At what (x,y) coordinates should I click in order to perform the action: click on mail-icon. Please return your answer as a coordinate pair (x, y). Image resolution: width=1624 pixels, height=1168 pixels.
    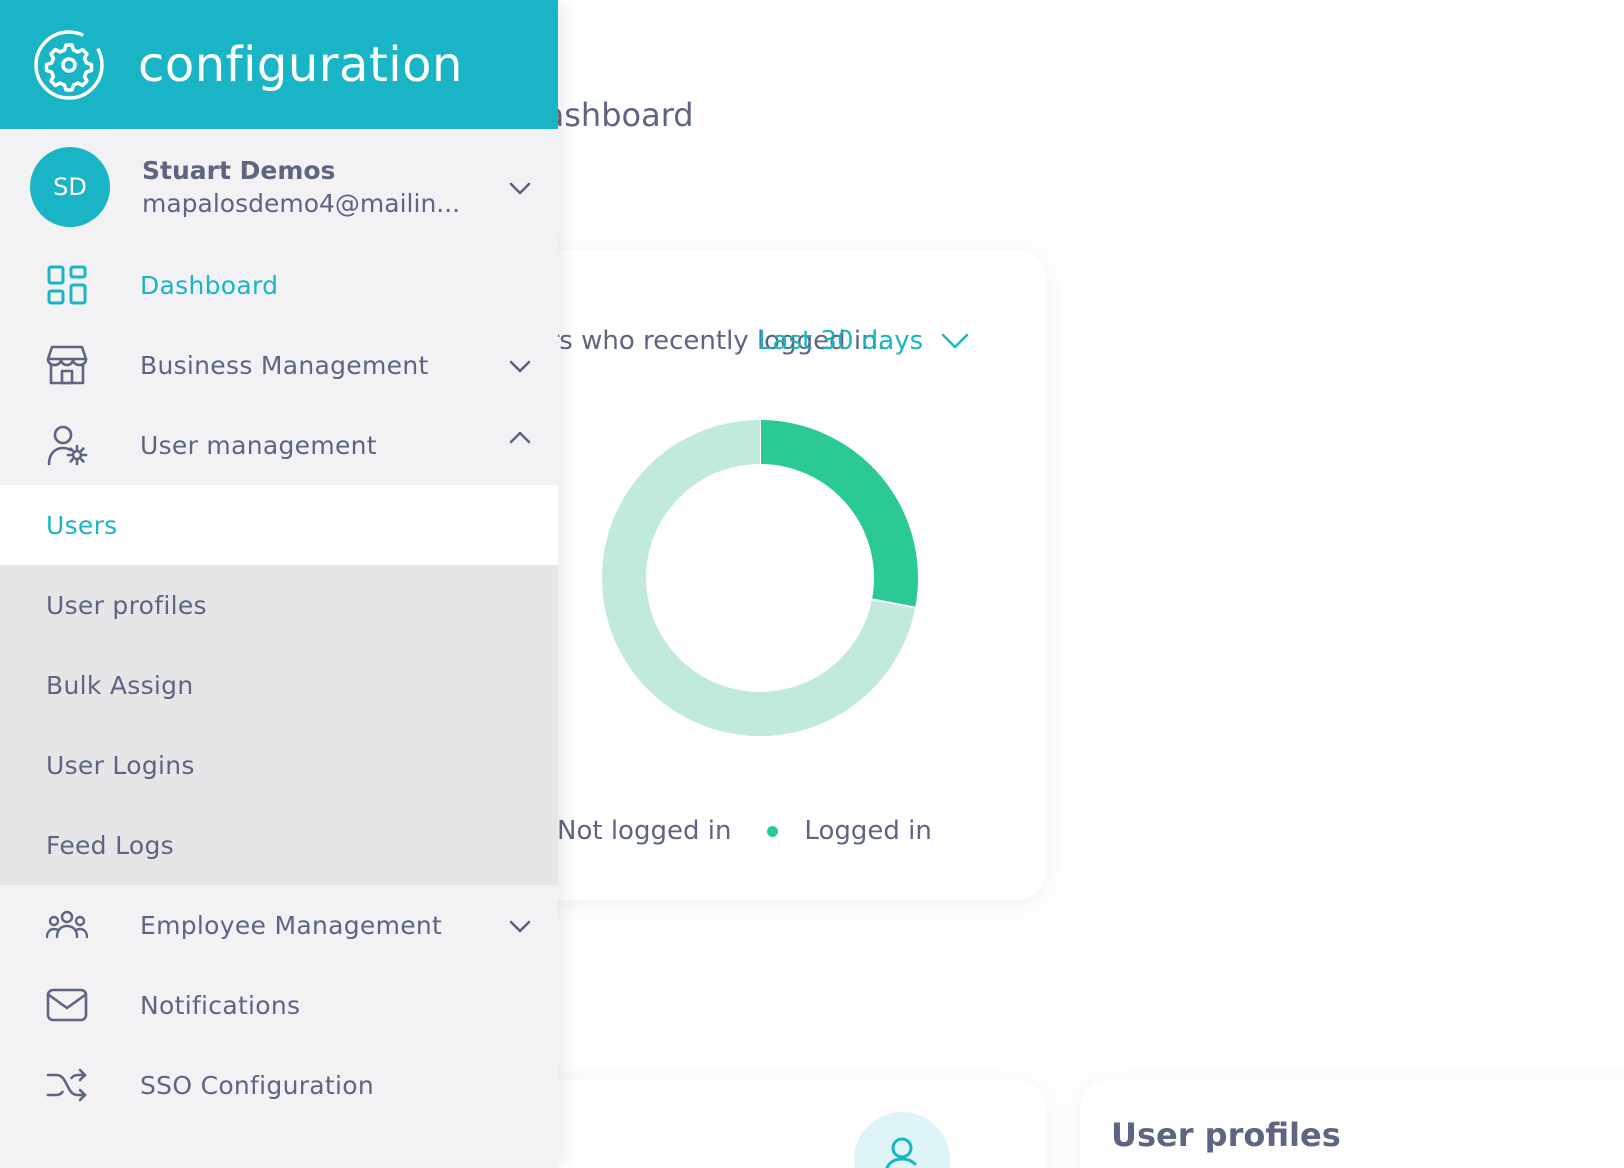
    Looking at the image, I should click on (67, 1005).